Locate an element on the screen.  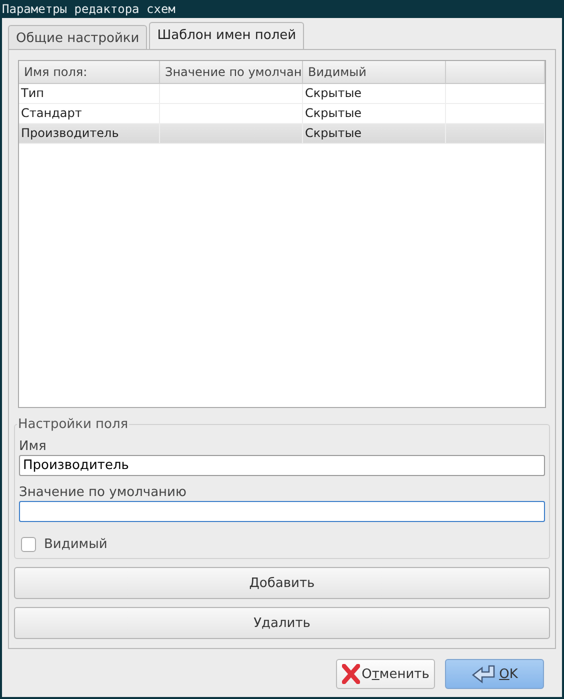
cancel-button: Отменить is located at coordinates (385, 674).